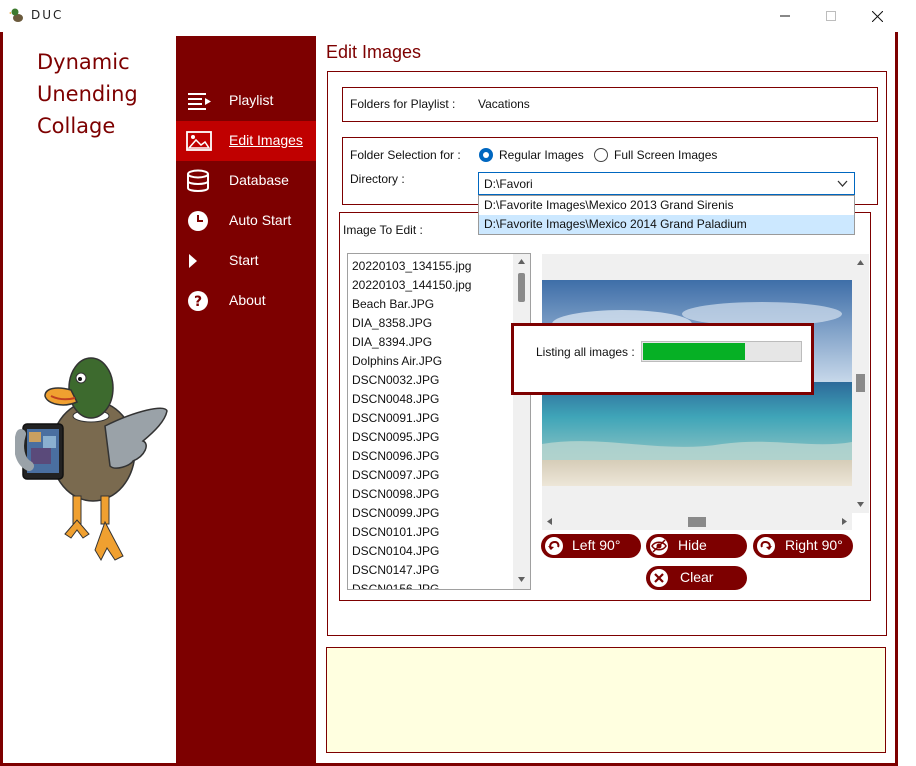 The height and width of the screenshot is (766, 916). I want to click on sidebar-item-label: About, so click(247, 300).